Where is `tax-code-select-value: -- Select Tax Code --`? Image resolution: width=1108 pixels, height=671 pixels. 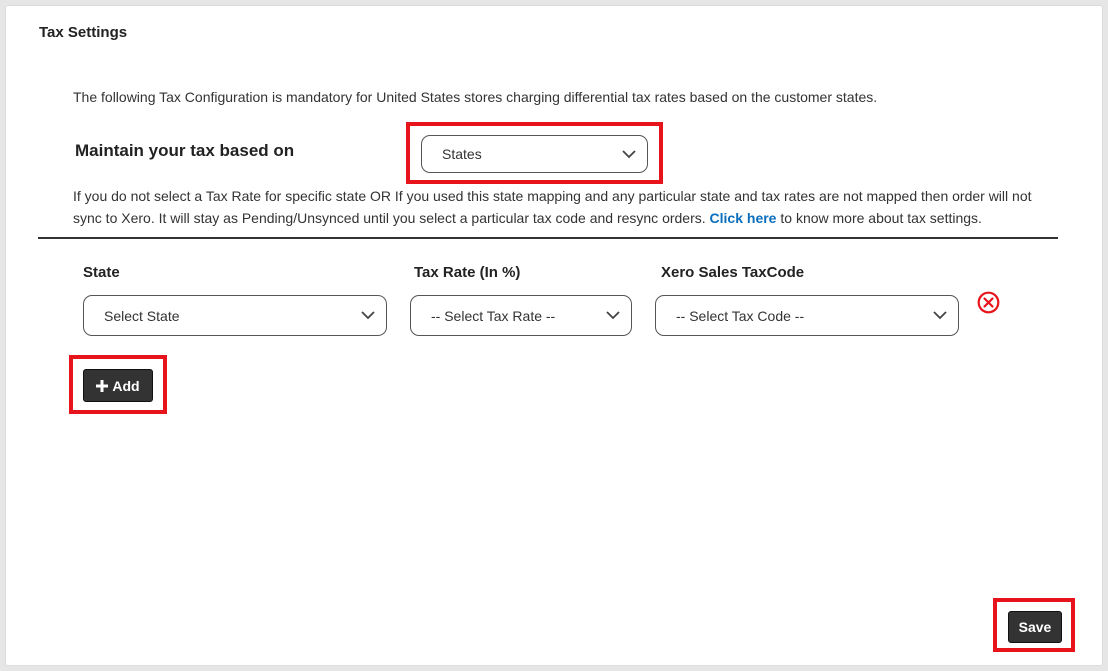 tax-code-select-value: -- Select Tax Code -- is located at coordinates (740, 315).